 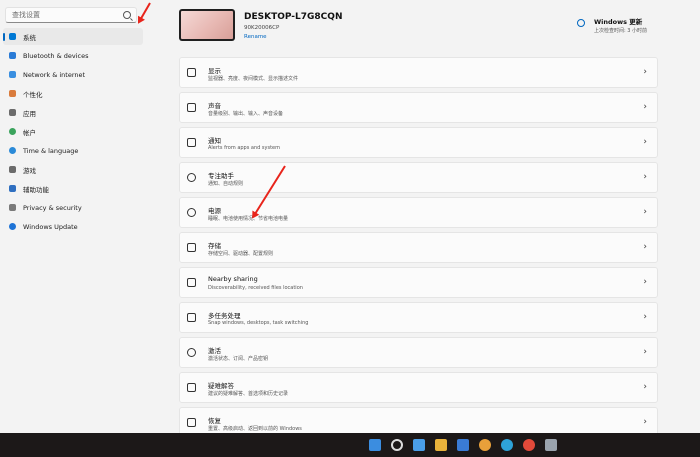 I want to click on sidebar-item-label: 个性化, so click(x=33, y=94).